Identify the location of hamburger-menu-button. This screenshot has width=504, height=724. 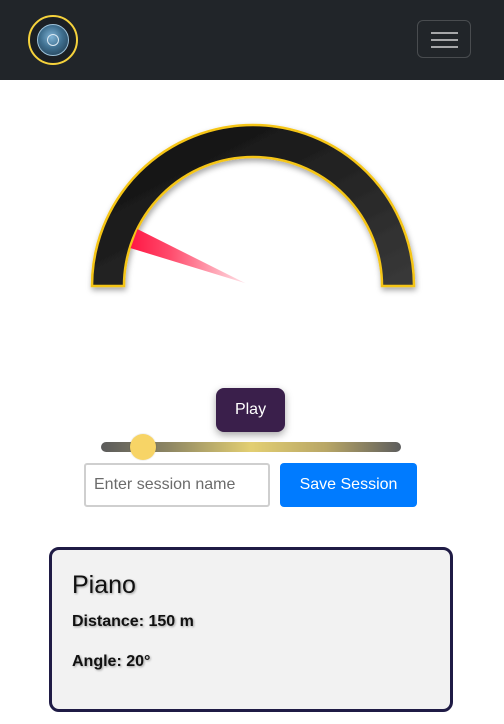
(444, 39).